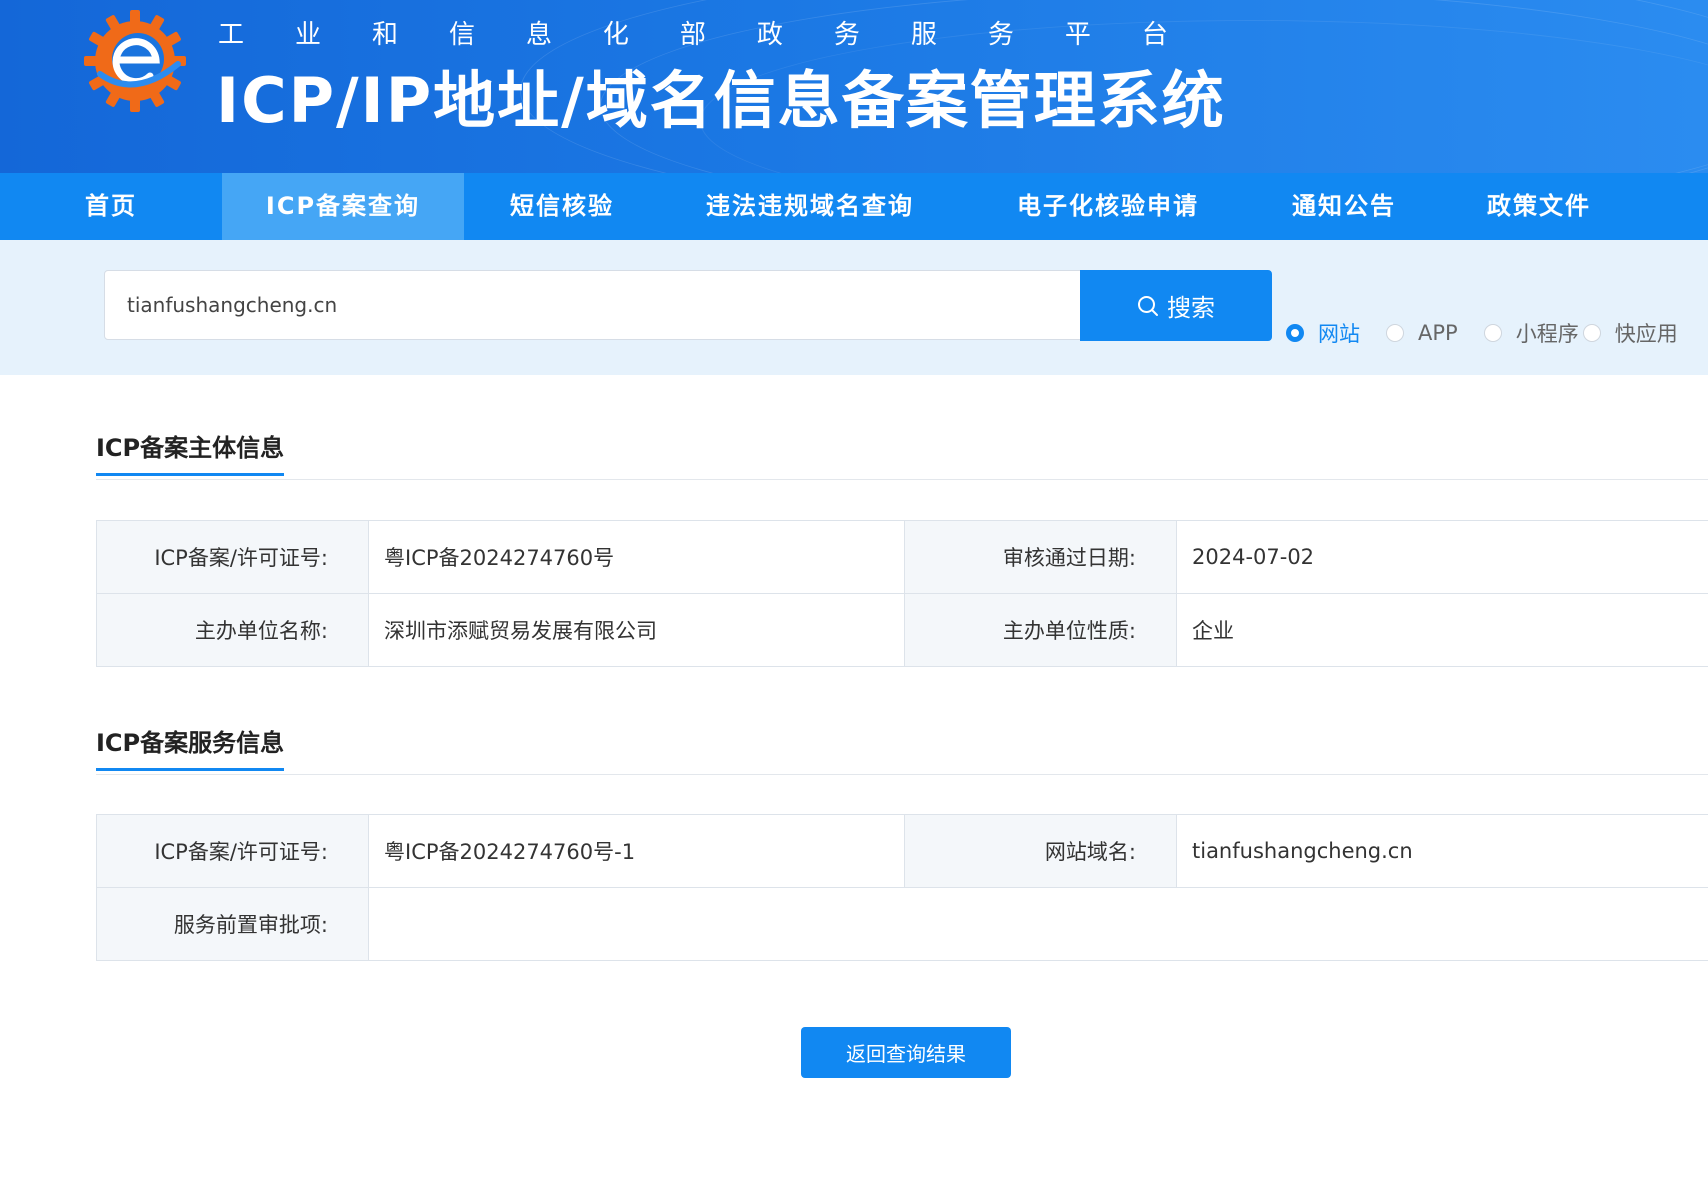 The height and width of the screenshot is (1180, 1708). What do you see at coordinates (636, 851) in the screenshot?
I see `service-license-value: 粤ICP备2024274760号-1` at bounding box center [636, 851].